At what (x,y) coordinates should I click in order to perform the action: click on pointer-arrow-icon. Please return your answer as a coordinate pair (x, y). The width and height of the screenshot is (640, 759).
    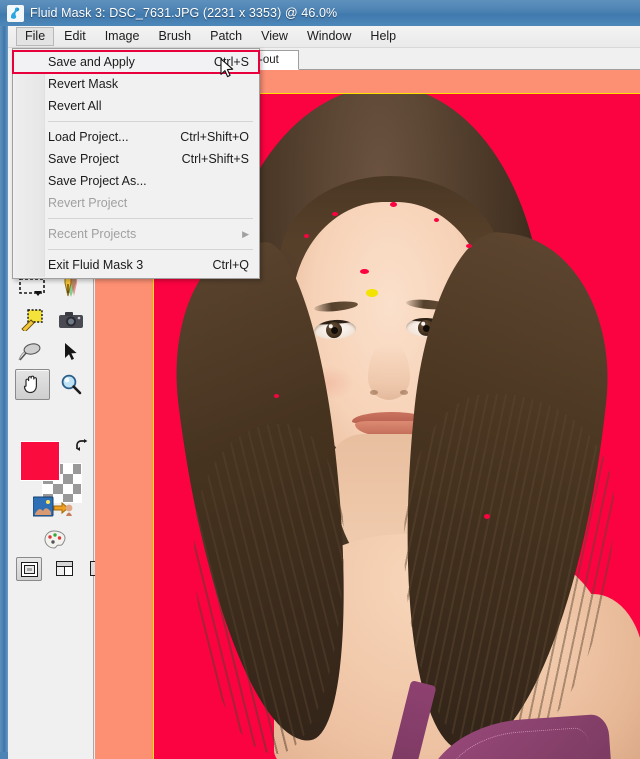
    Looking at the image, I should click on (71, 352).